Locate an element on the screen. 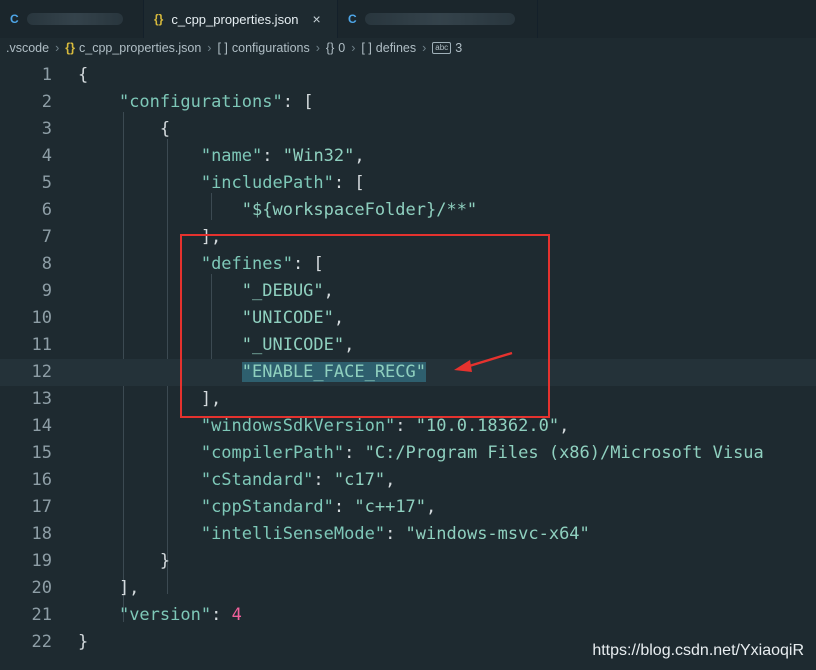  code-line: 16 "cStandard": "c17", is located at coordinates (408, 480).